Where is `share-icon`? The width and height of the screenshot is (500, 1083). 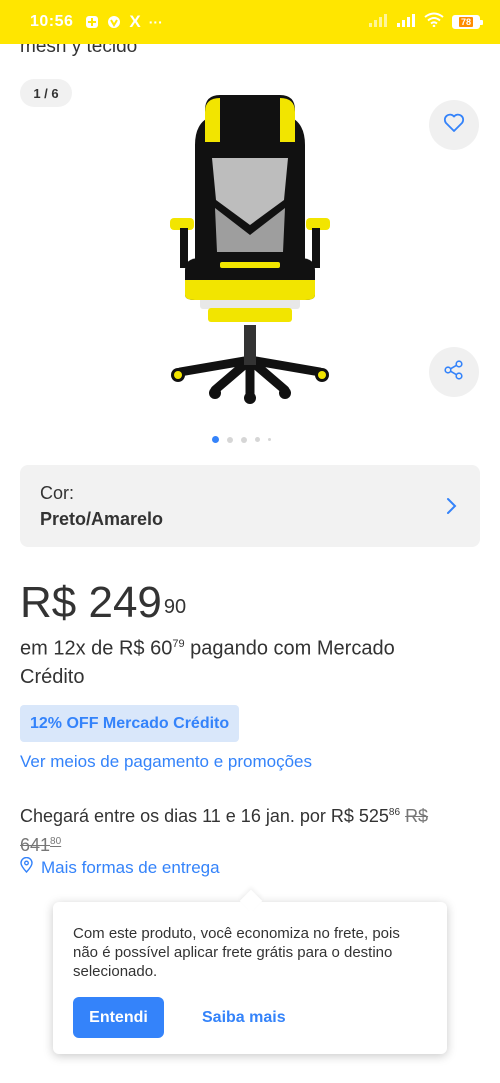
share-icon is located at coordinates (454, 372).